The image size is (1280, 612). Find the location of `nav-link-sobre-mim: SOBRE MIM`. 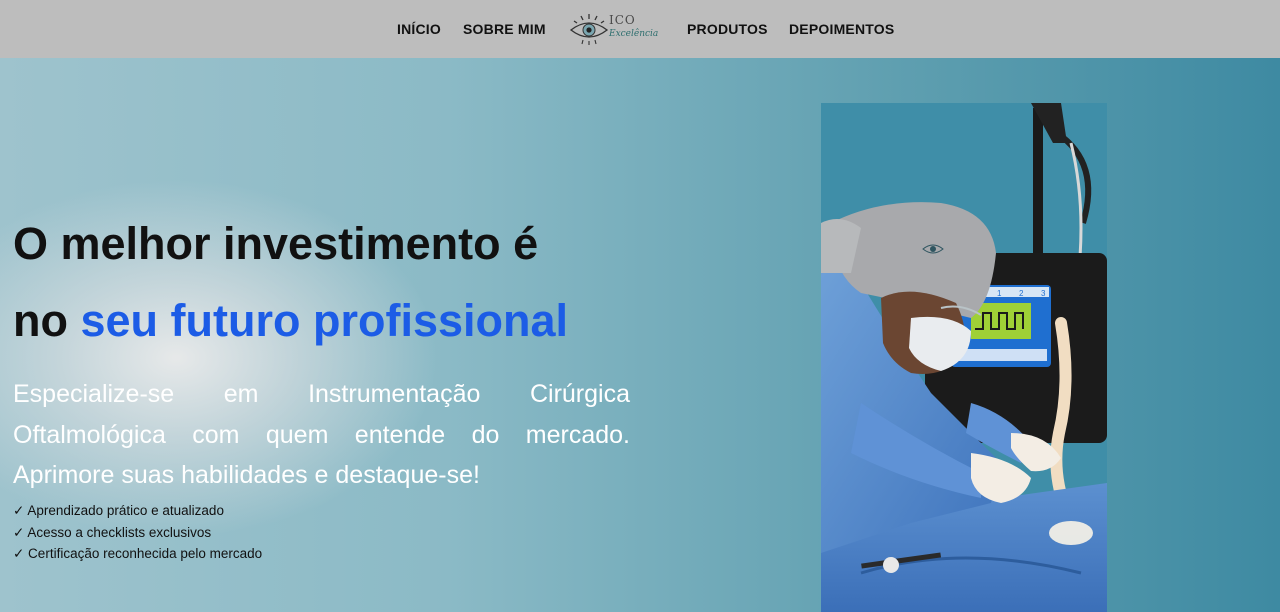

nav-link-sobre-mim: SOBRE MIM is located at coordinates (504, 29).